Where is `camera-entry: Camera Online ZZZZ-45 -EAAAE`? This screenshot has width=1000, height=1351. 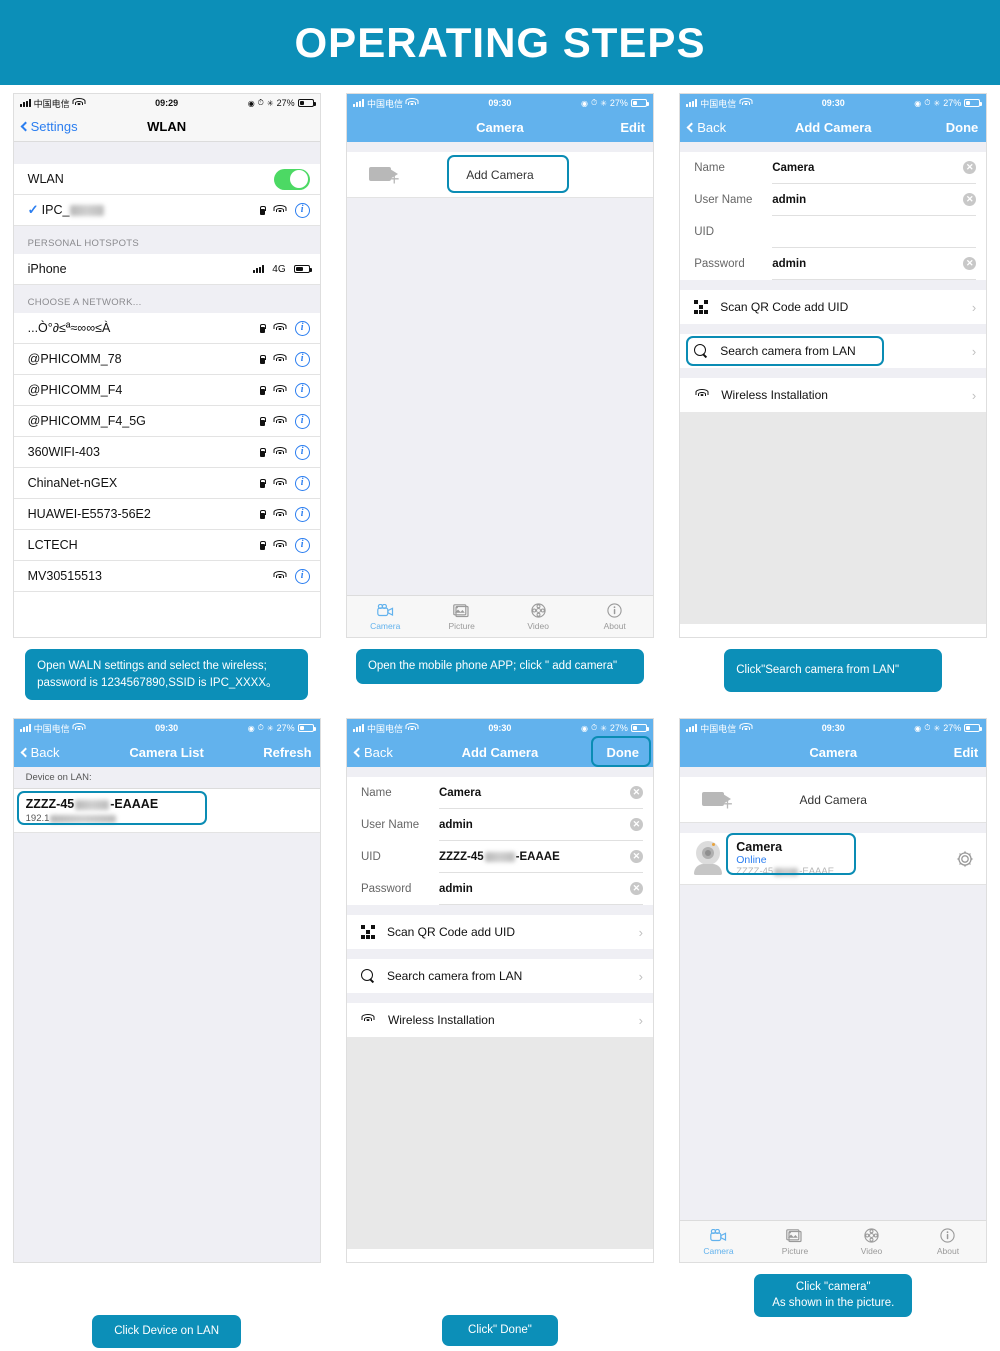 camera-entry: Camera Online ZZZZ-45 -EAAAE is located at coordinates (833, 859).